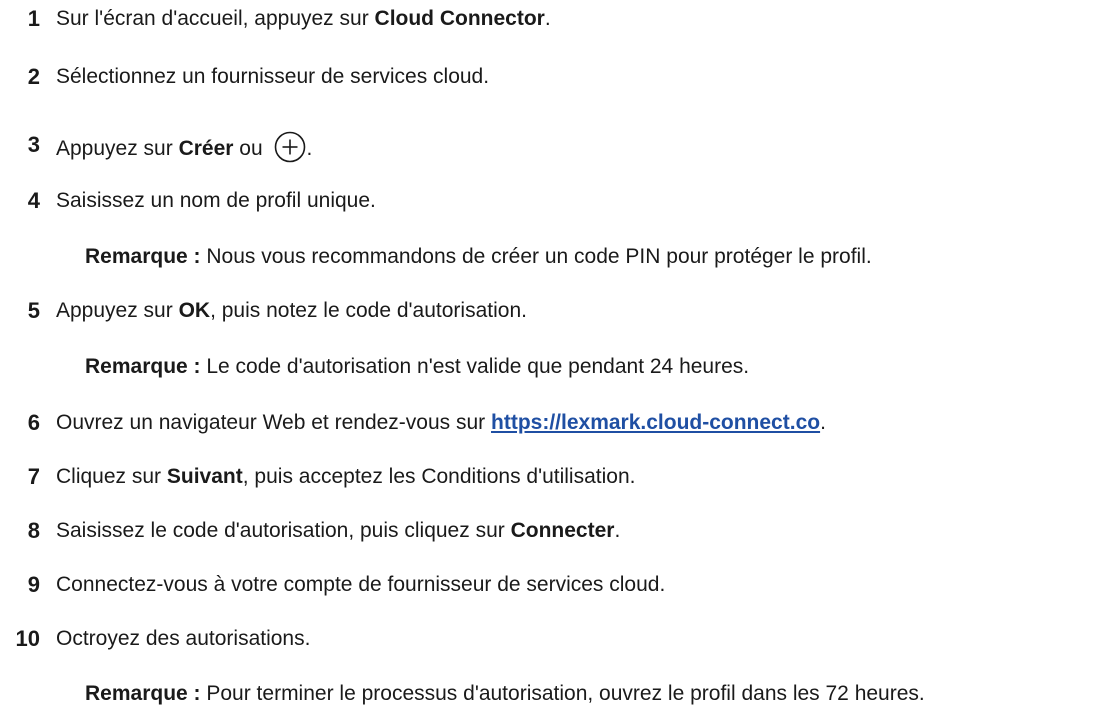  Describe the element at coordinates (194, 310) in the screenshot. I see `step-text-bold: OK` at that location.